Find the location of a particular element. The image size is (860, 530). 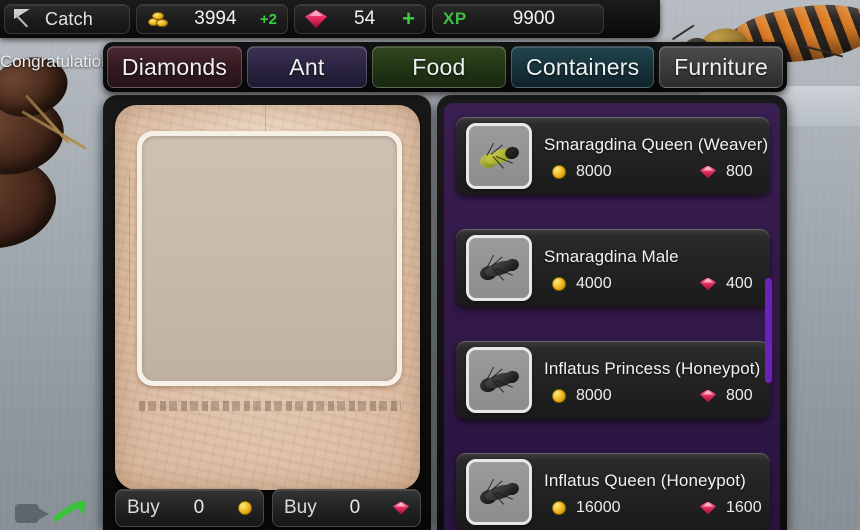

tab-food: Food is located at coordinates (439, 67).